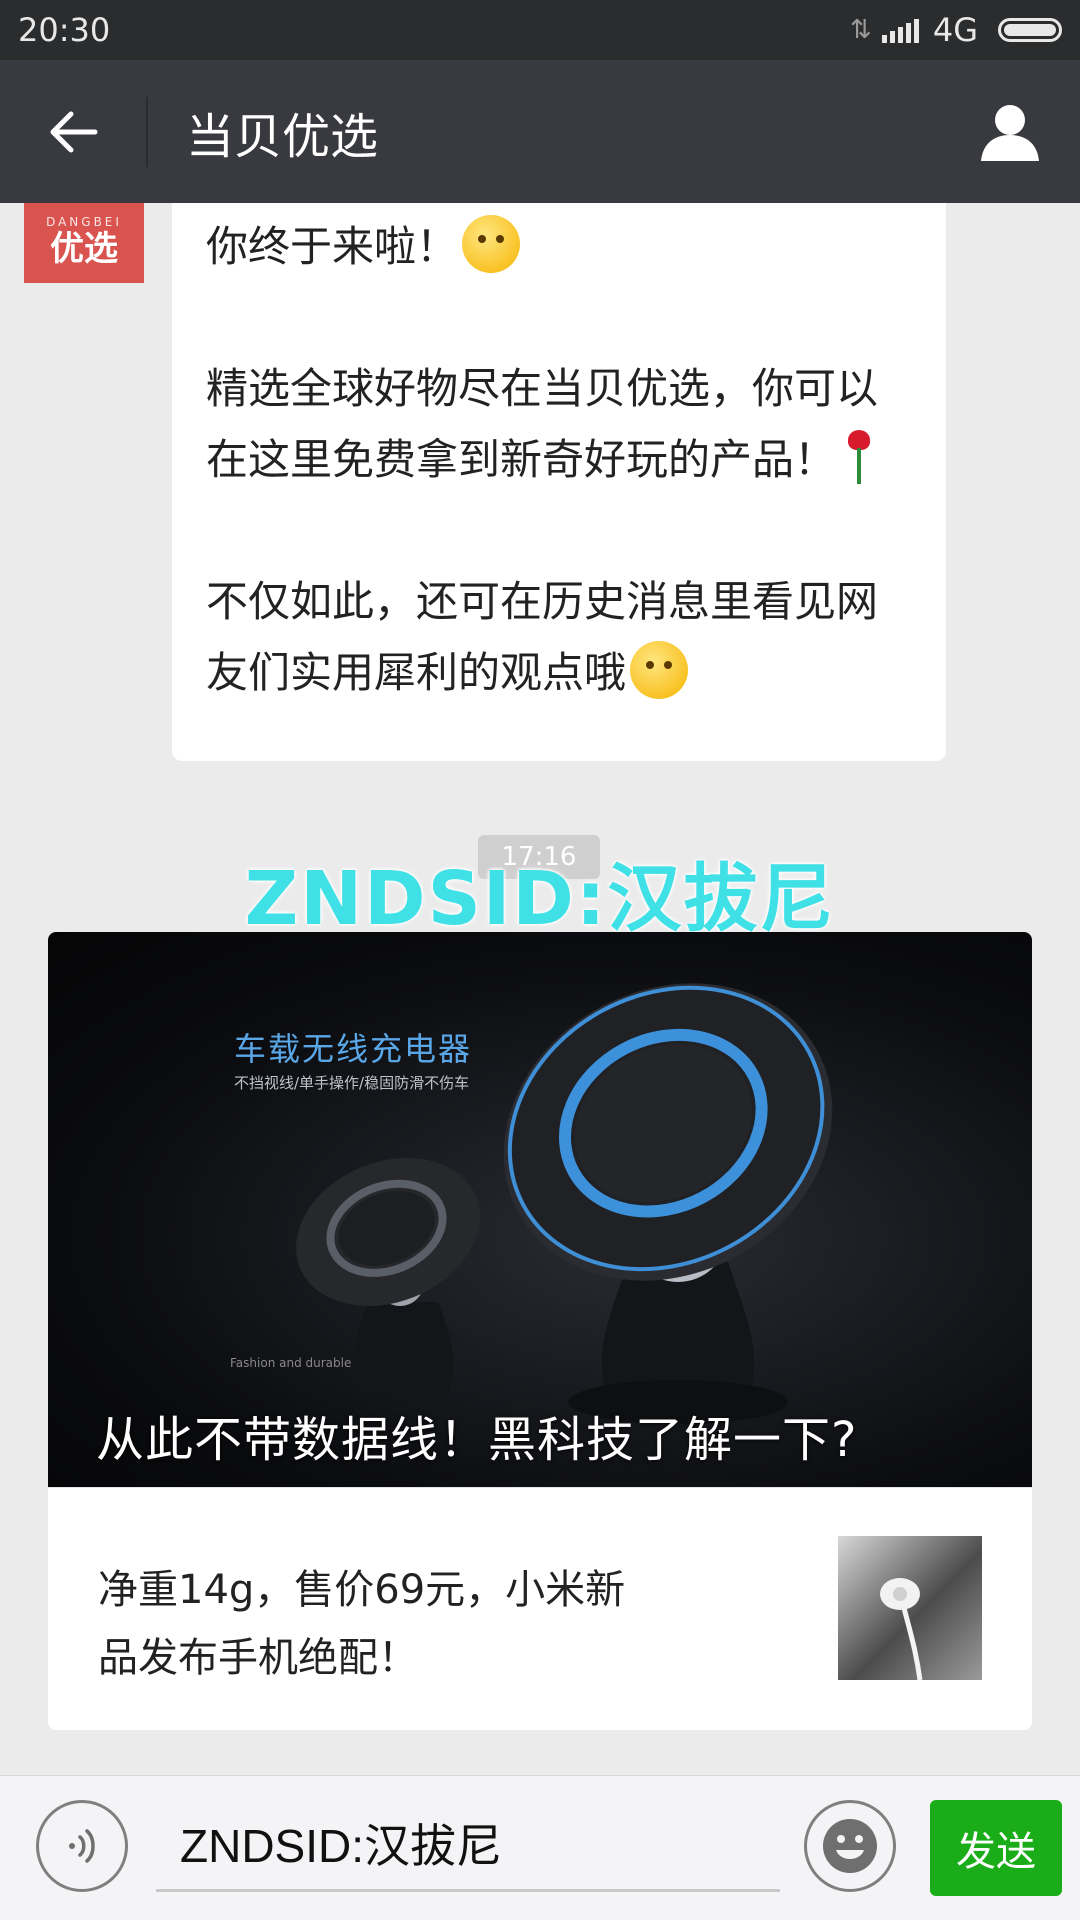 The width and height of the screenshot is (1080, 1920). I want to click on avatar-main-text: 优选, so click(84, 249).